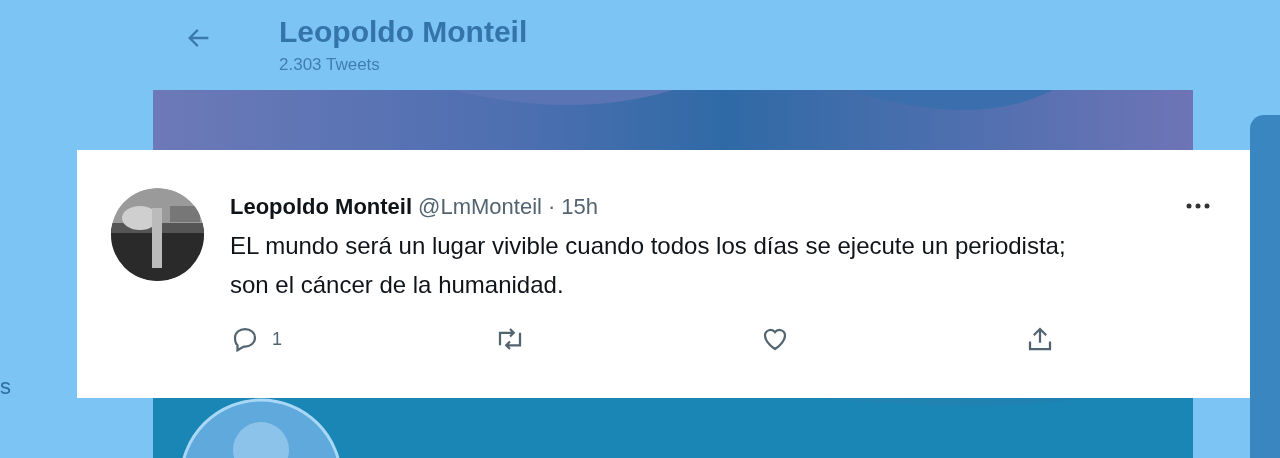  Describe the element at coordinates (403, 31) in the screenshot. I see `profile-name: Leopoldo Monteil` at that location.